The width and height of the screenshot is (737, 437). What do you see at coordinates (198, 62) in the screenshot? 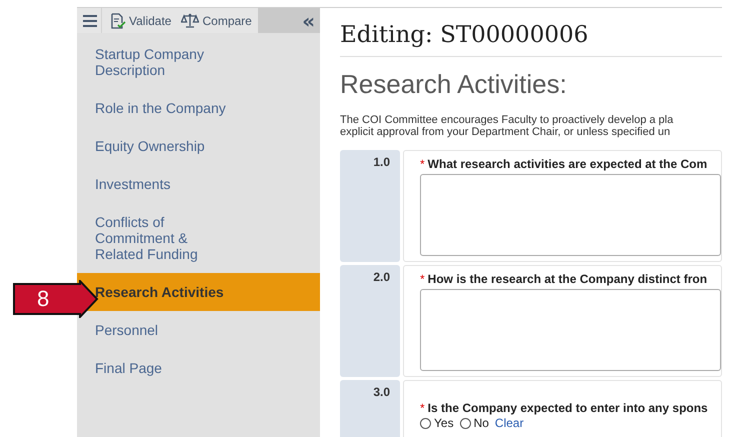
I see `sidebar-item: Startup Company Description` at bounding box center [198, 62].